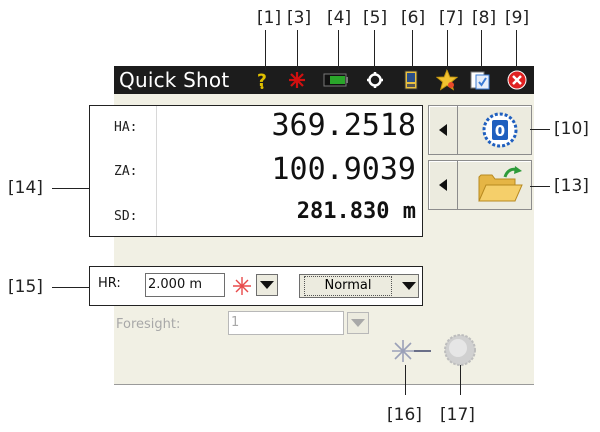 This screenshot has width=600, height=432. What do you see at coordinates (299, 18) in the screenshot?
I see `callout-3: [3]` at bounding box center [299, 18].